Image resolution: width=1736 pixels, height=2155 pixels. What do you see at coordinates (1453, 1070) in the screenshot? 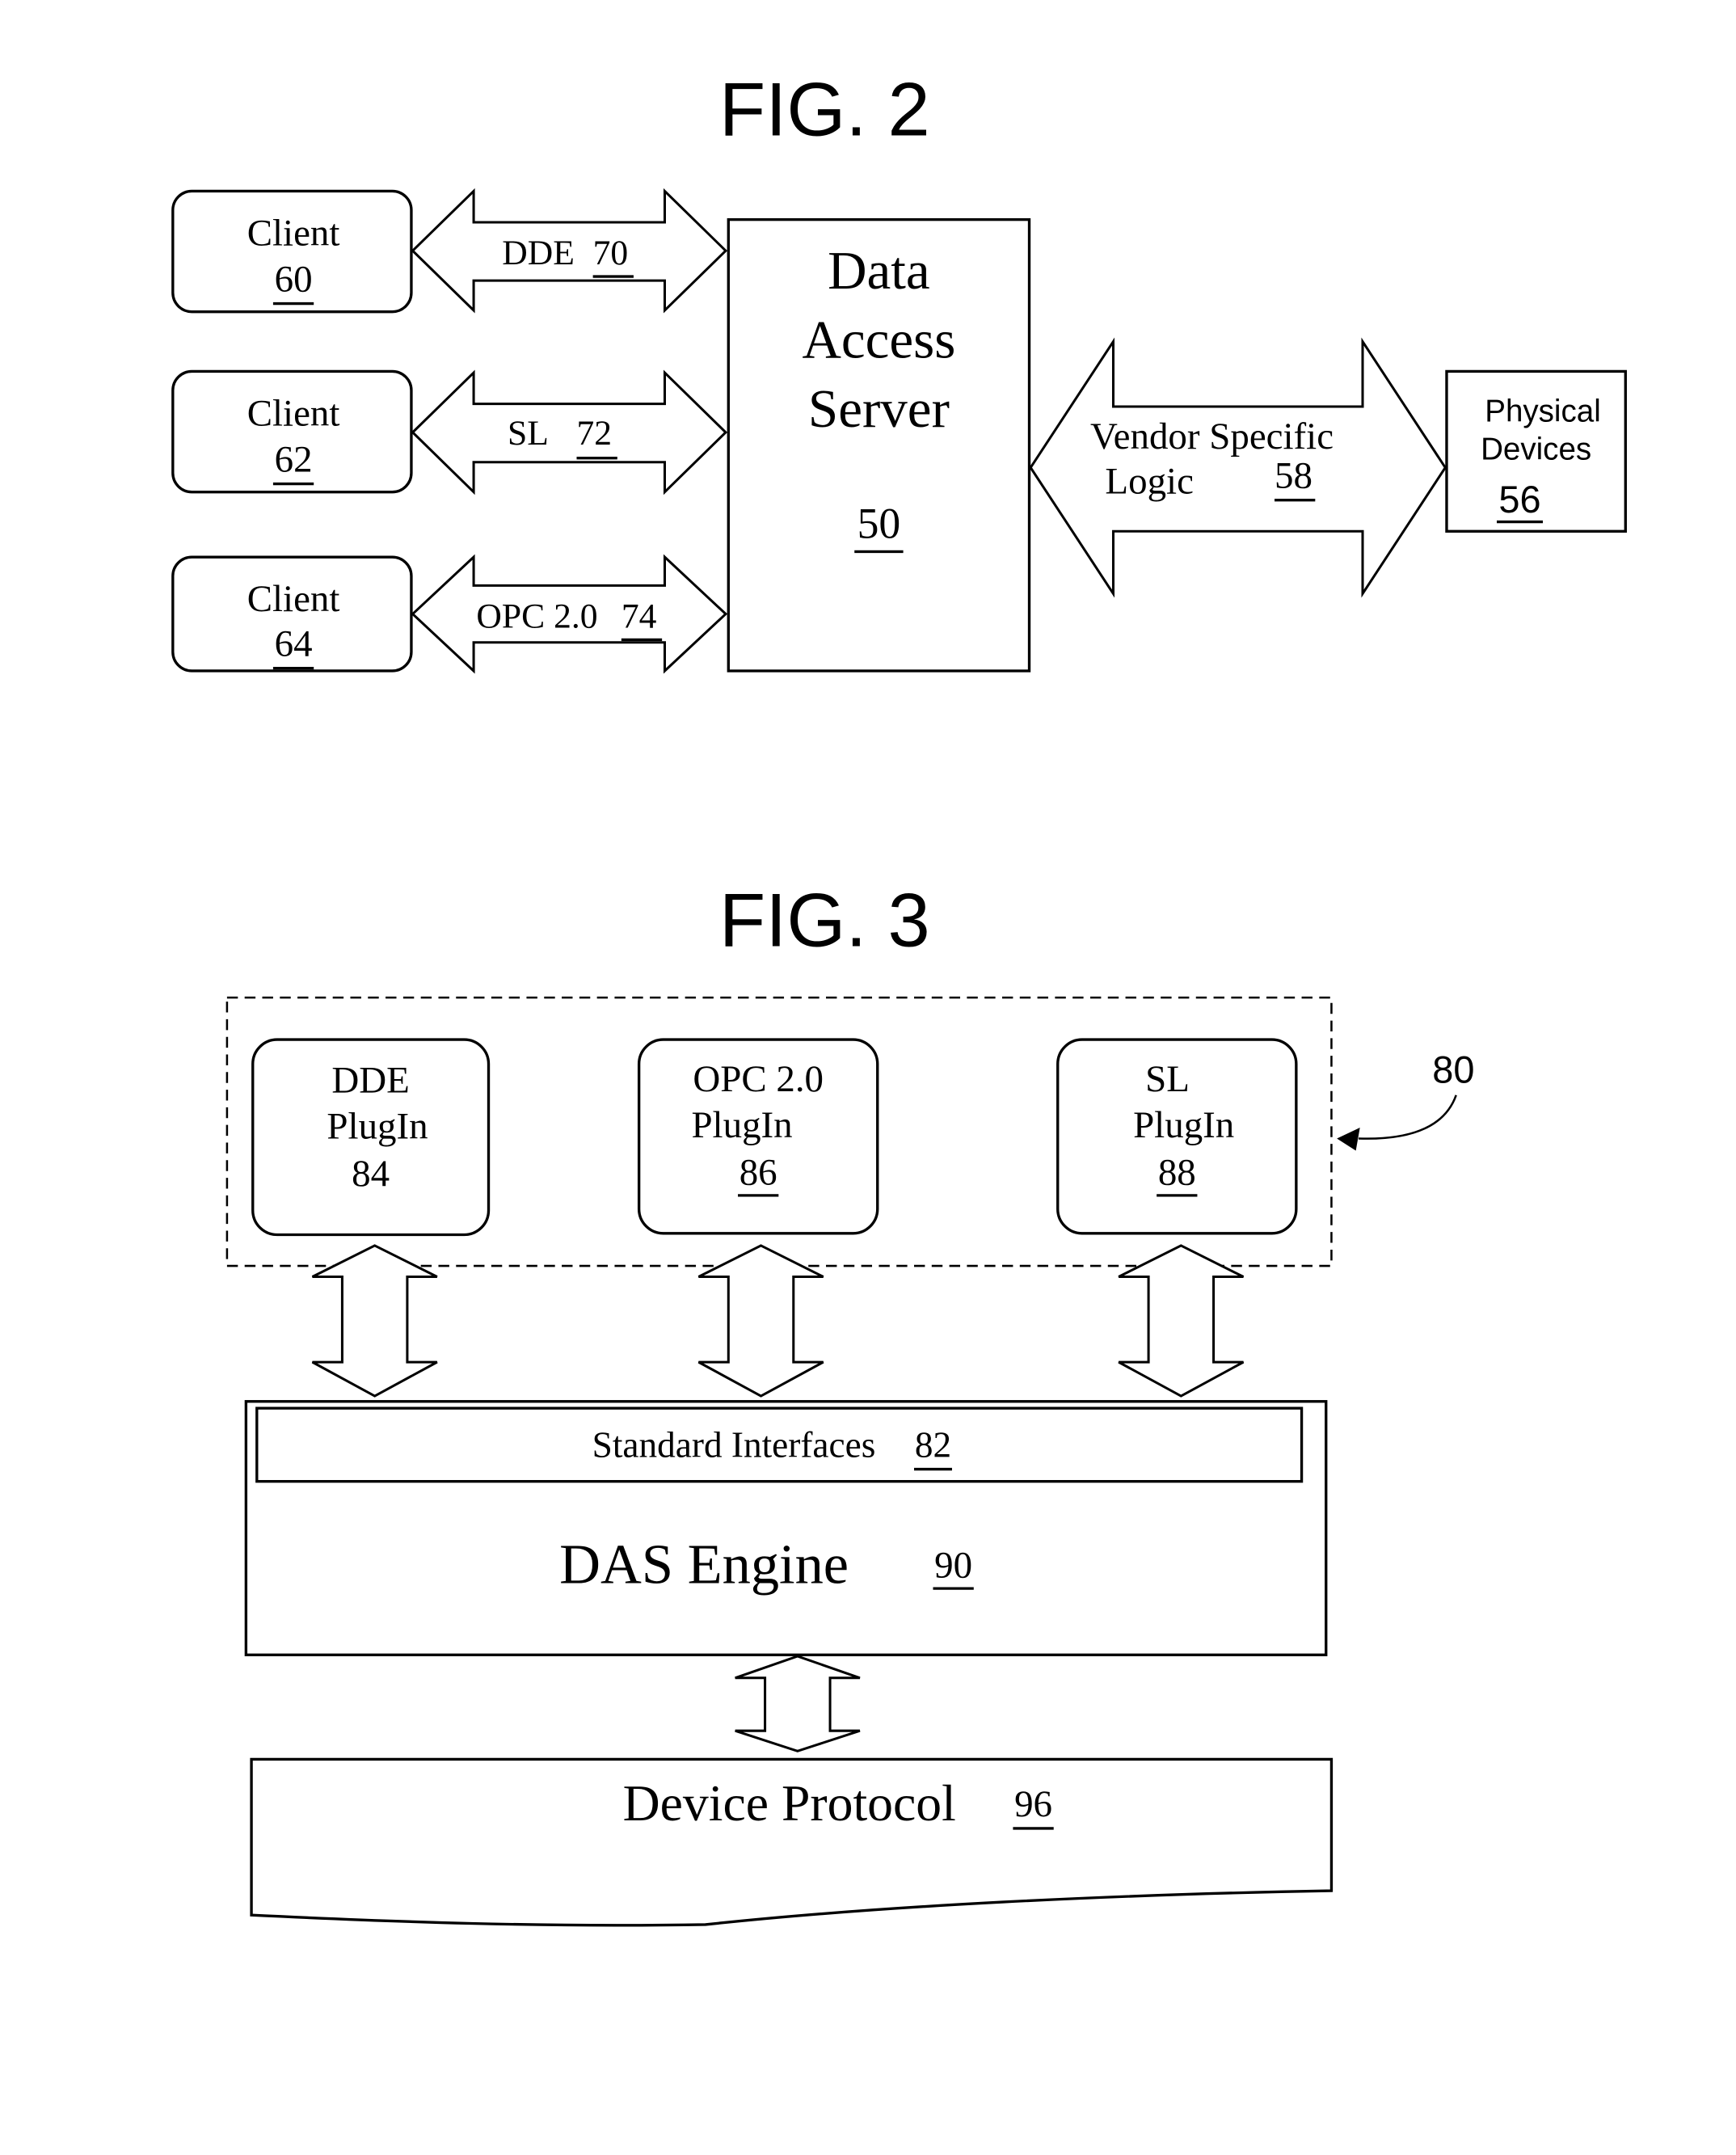
I see `plugin-group-ref: 80` at bounding box center [1453, 1070].